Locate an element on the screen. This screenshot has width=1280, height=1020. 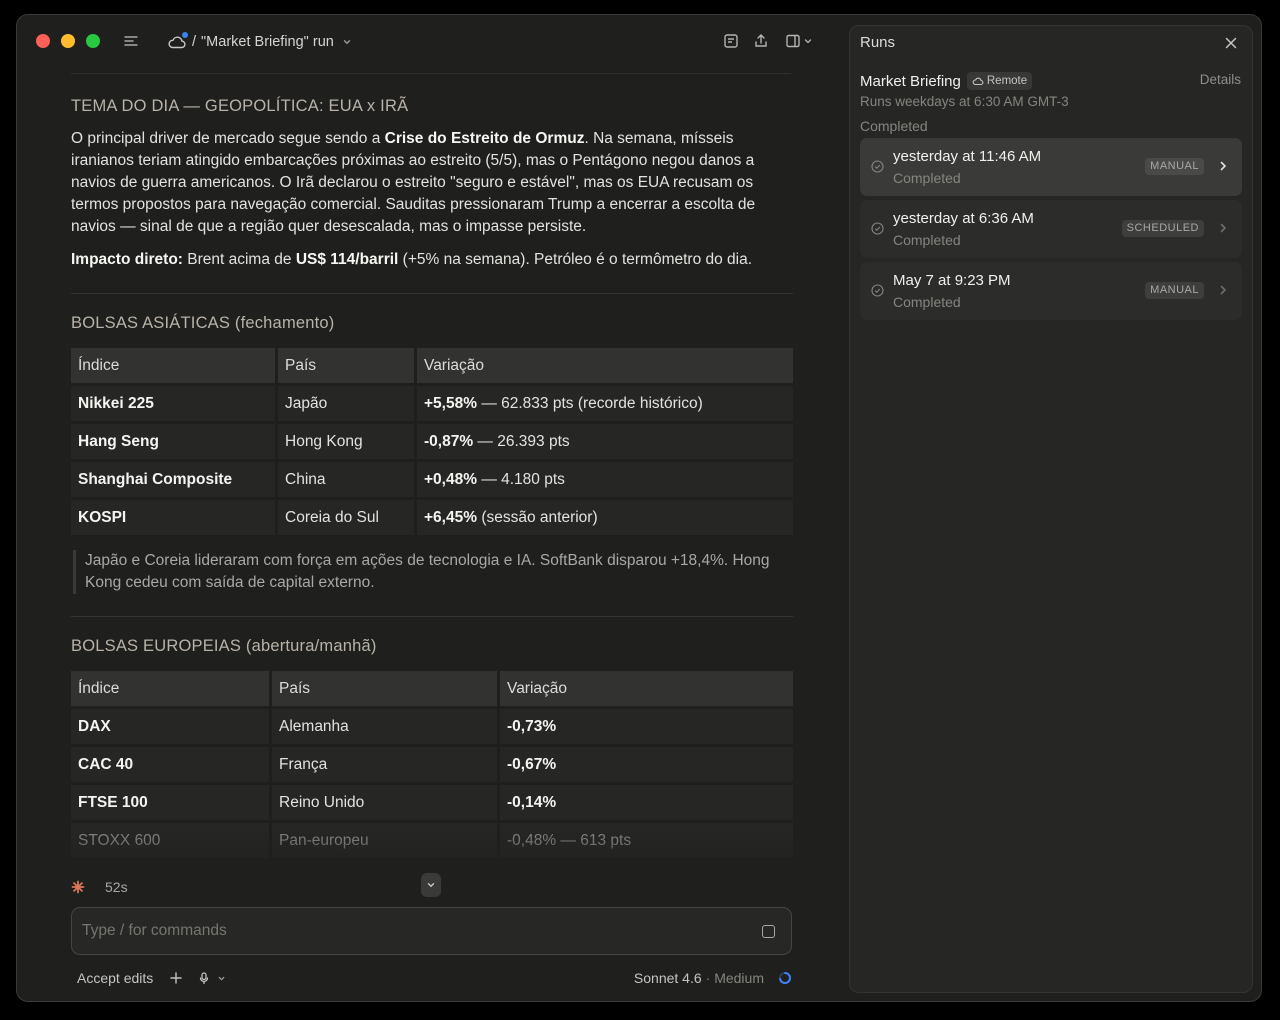
panel-layout-icon is located at coordinates (793, 41).